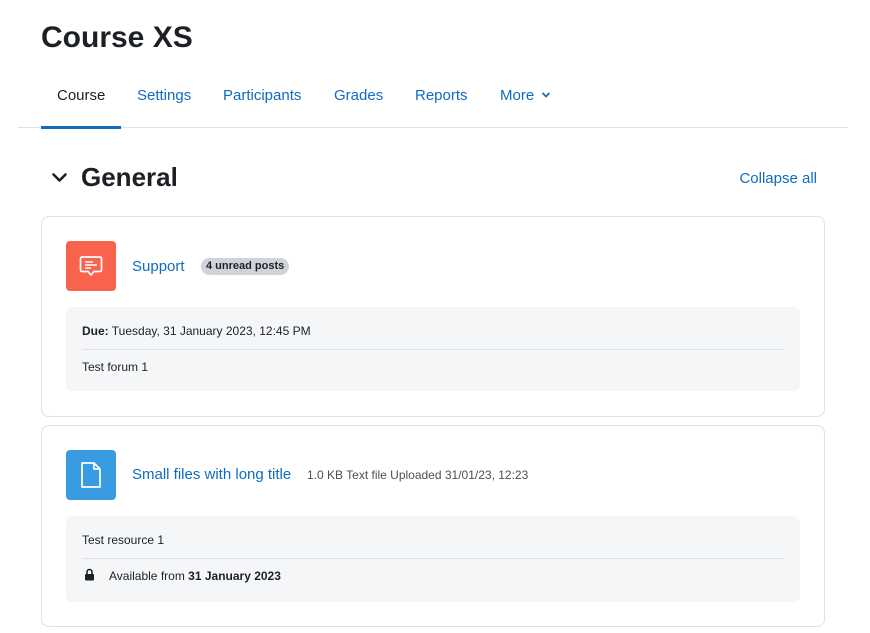 This screenshot has width=870, height=633. What do you see at coordinates (117, 37) in the screenshot?
I see `page-title: Course XS` at bounding box center [117, 37].